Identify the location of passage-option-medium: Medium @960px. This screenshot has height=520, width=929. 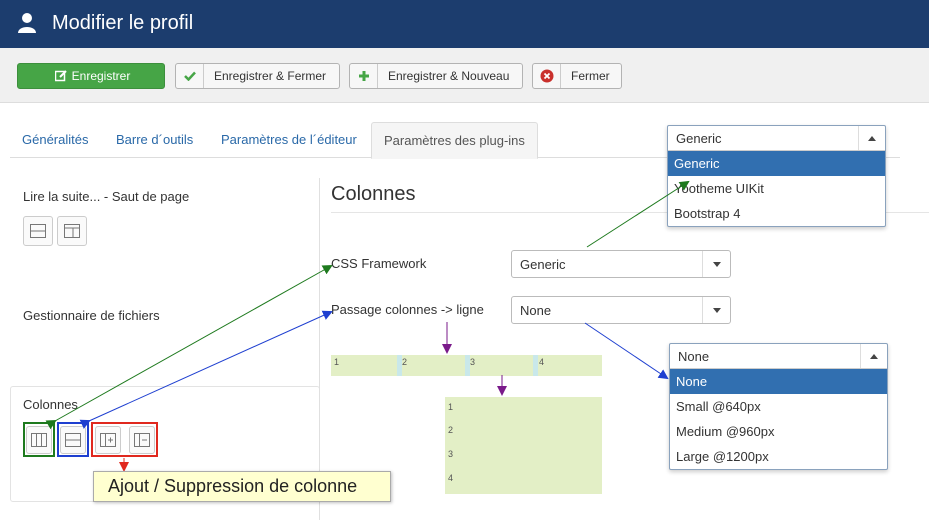
(778, 431).